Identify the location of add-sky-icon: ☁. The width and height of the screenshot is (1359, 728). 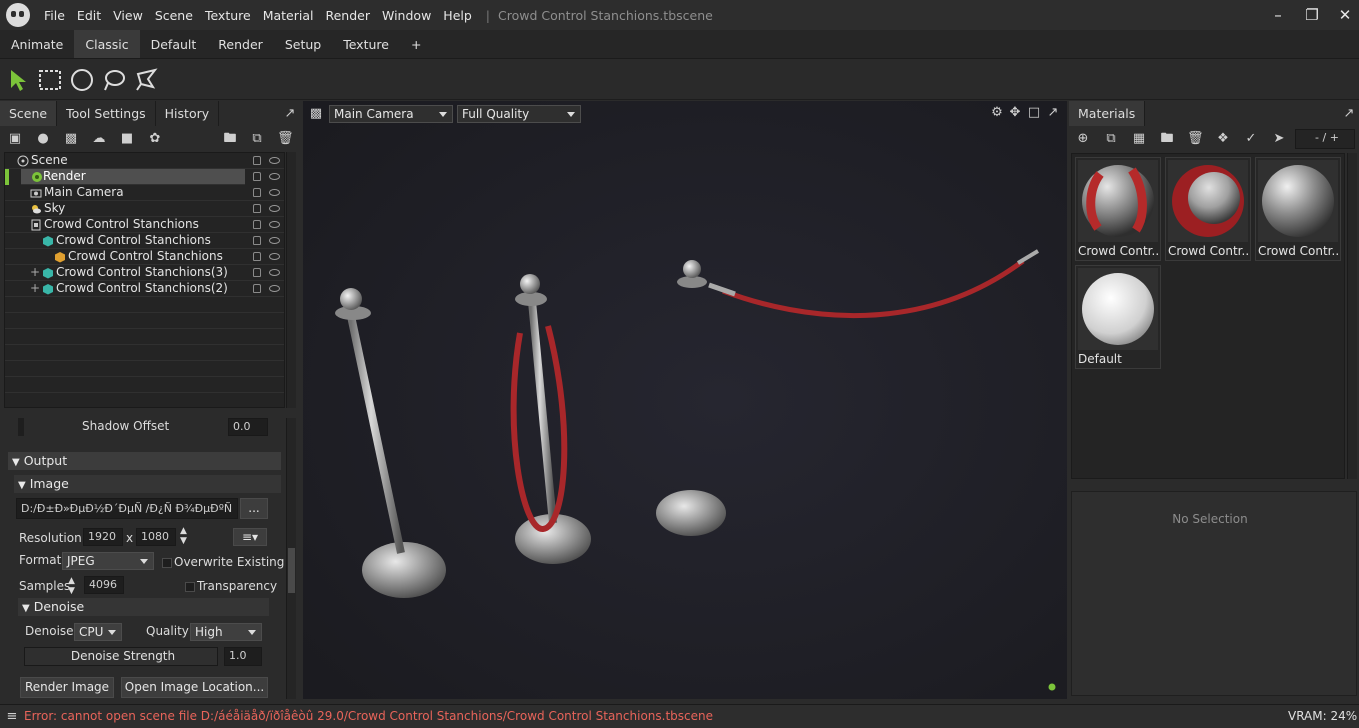
(99, 139).